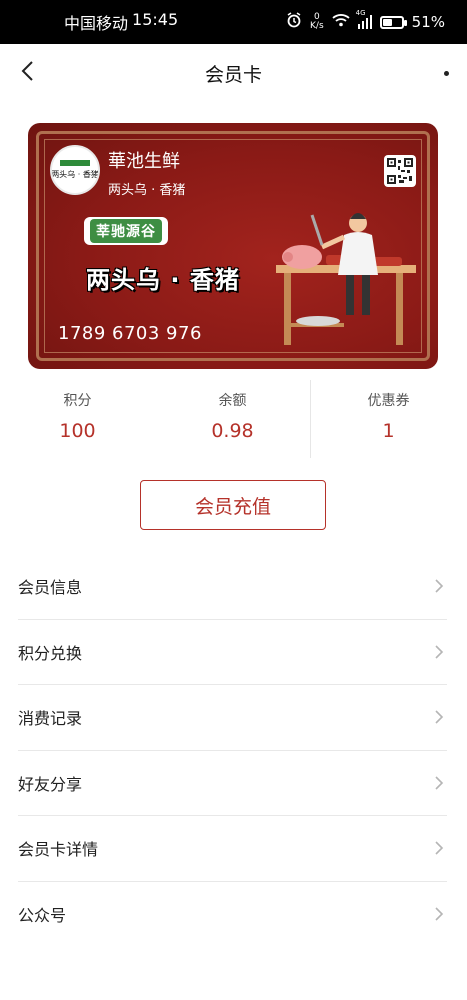  What do you see at coordinates (130, 333) in the screenshot?
I see `card-number: 1789 6703 976` at bounding box center [130, 333].